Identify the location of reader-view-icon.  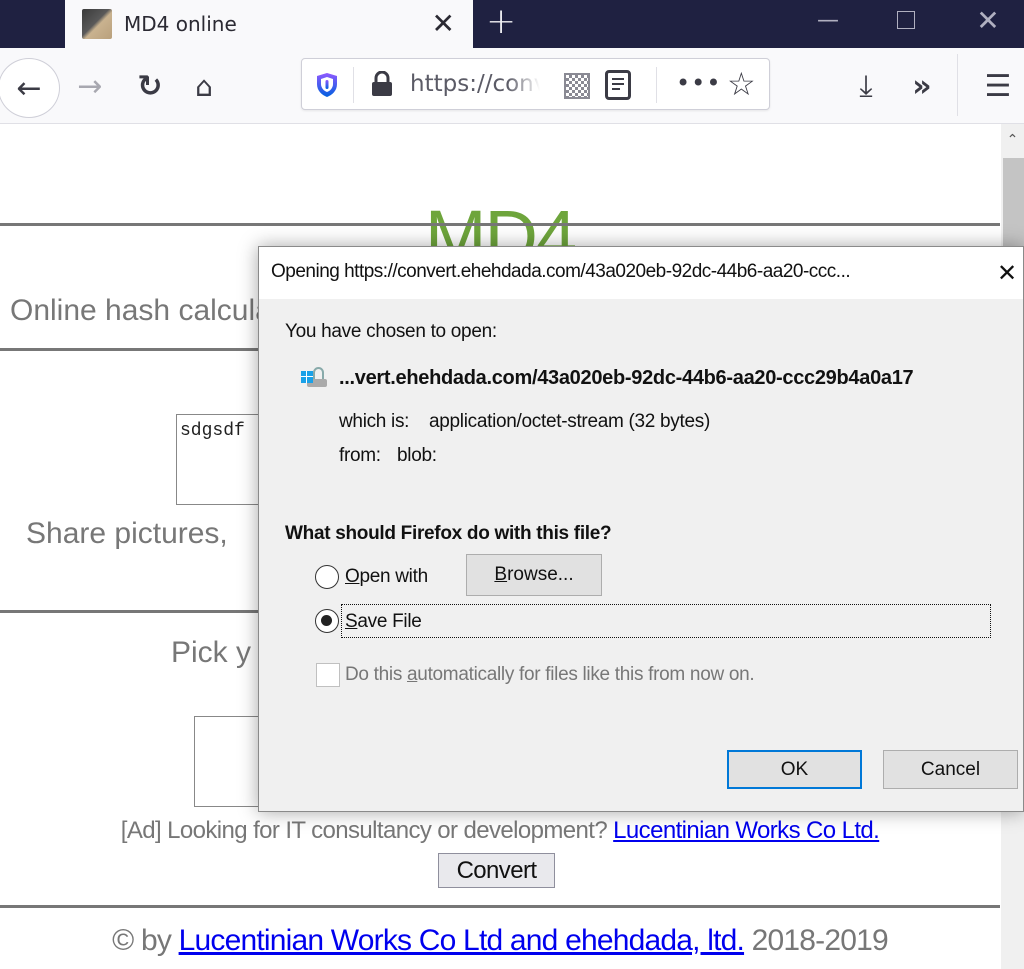
(618, 85).